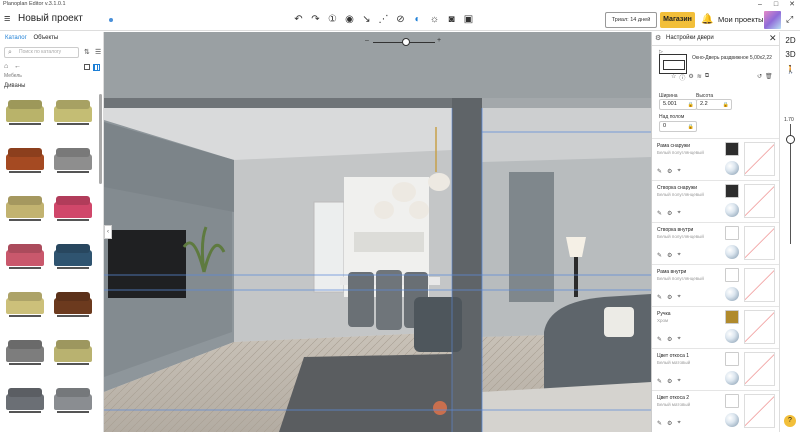 The height and width of the screenshot is (432, 800). Describe the element at coordinates (790, 54) in the screenshot. I see `3d-button: 3D` at that location.